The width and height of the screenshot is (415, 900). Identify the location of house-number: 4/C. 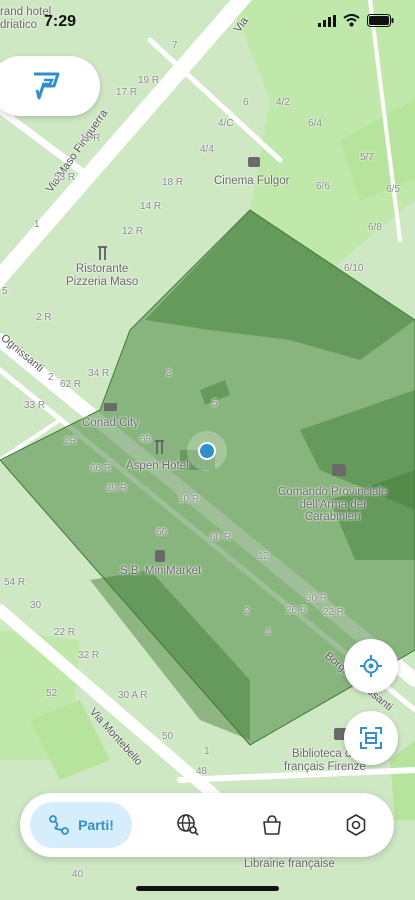
(226, 123).